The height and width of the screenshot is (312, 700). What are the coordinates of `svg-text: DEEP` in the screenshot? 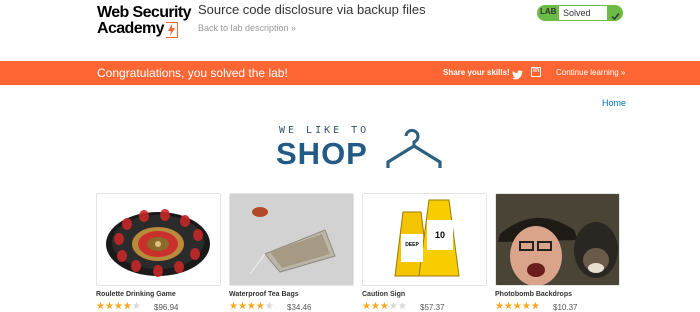 It's located at (412, 245).